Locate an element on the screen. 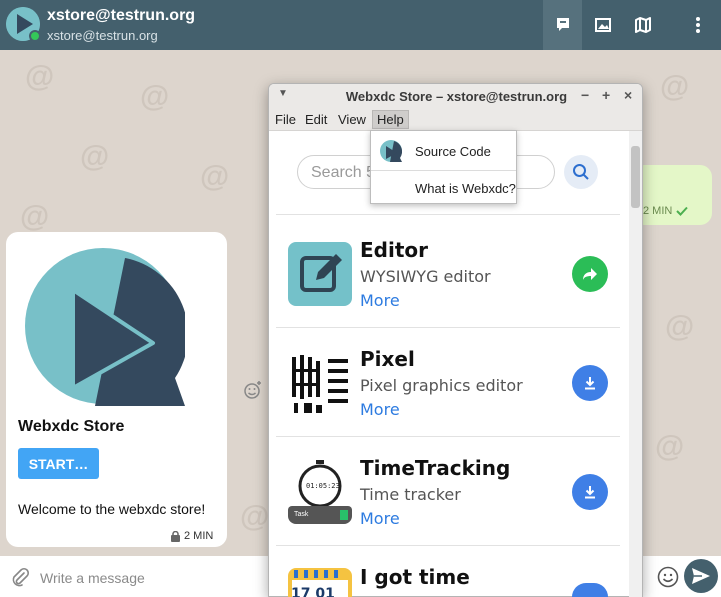 The height and width of the screenshot is (597, 721). edit-icon is located at coordinates (321, 273).